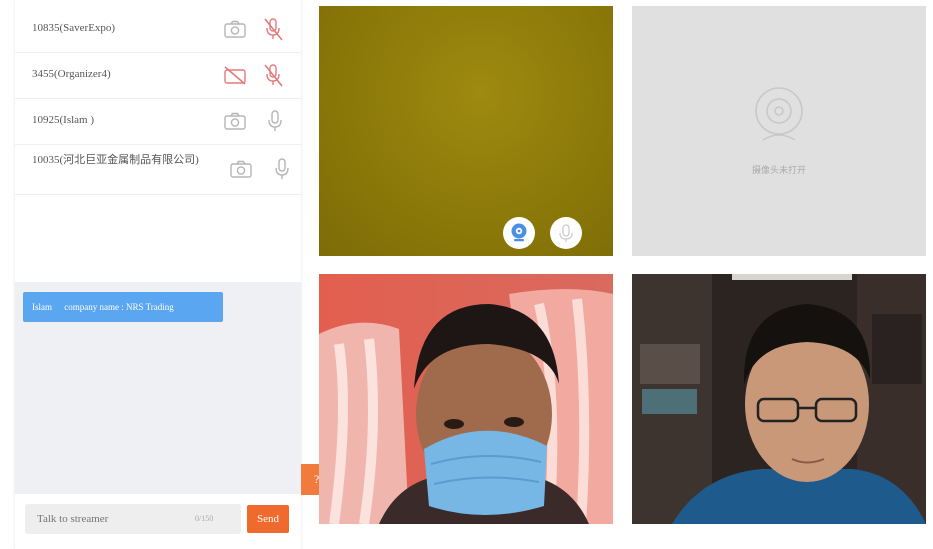  What do you see at coordinates (42, 307) in the screenshot?
I see `chat-message-user: Islam` at bounding box center [42, 307].